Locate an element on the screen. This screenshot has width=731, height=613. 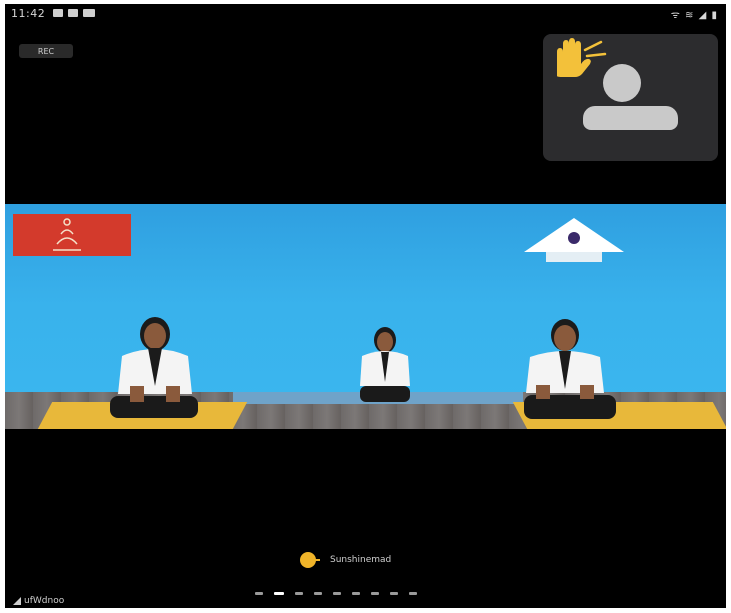
active-speaker-indicator: Sunshinemad is located at coordinates (345, 560).